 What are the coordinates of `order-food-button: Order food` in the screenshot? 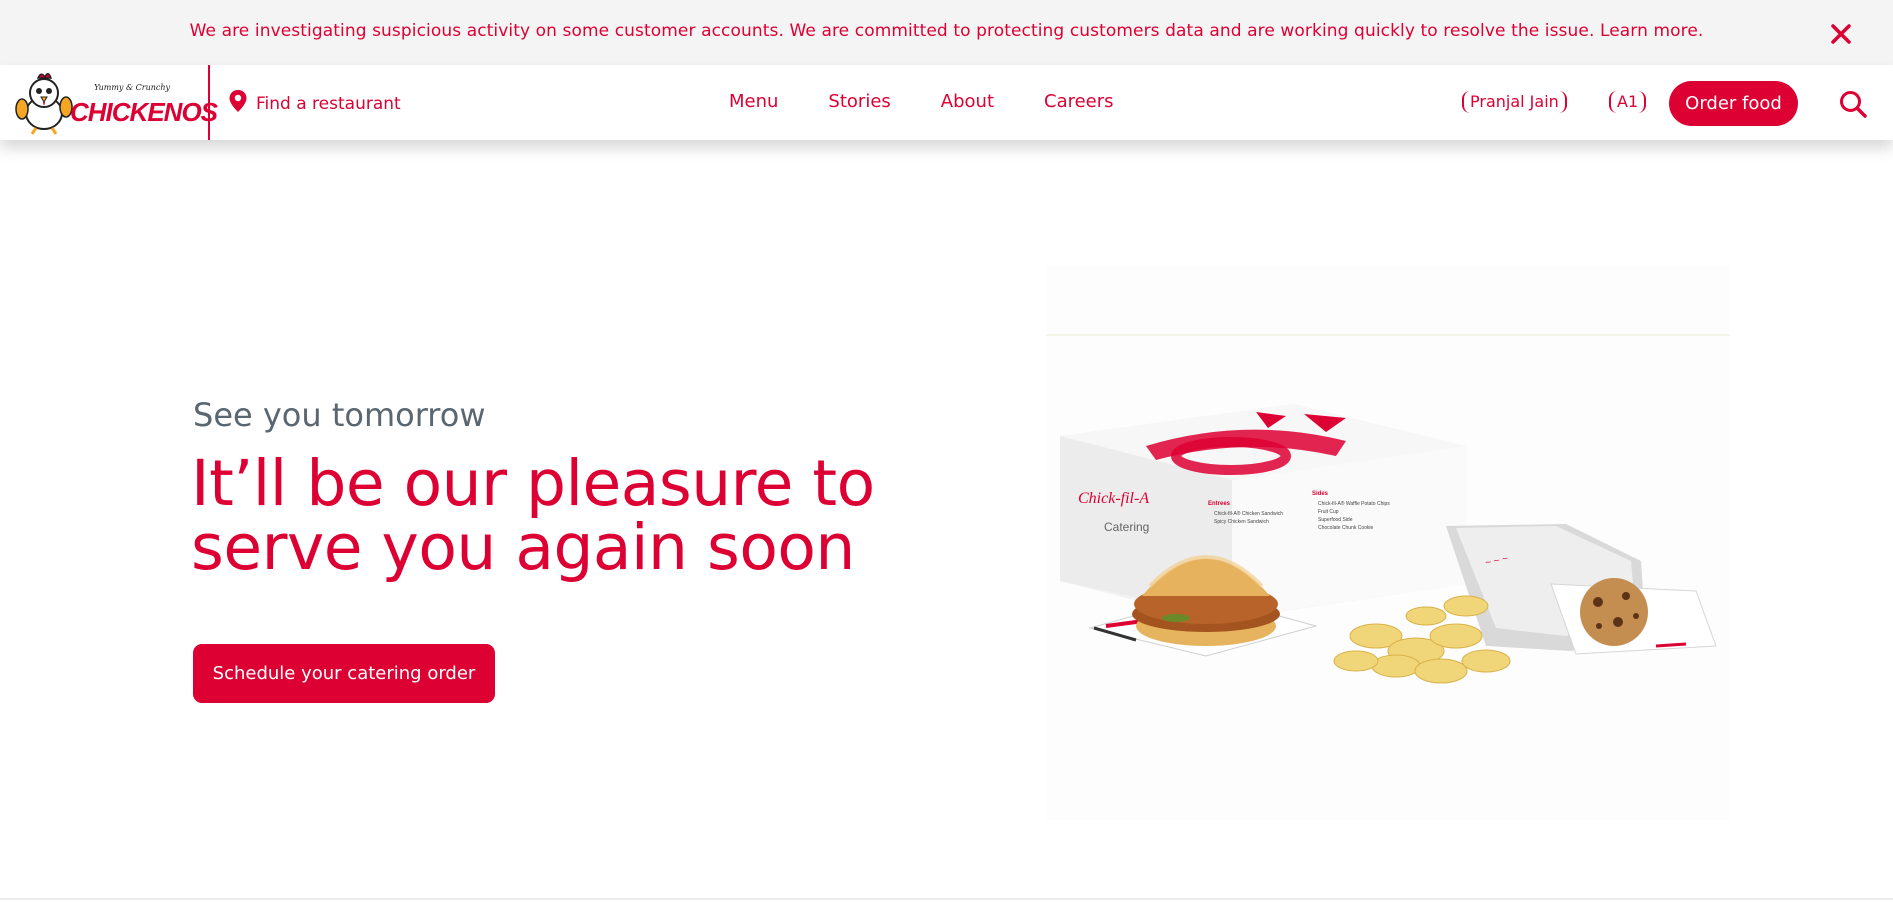 It's located at (1733, 103).